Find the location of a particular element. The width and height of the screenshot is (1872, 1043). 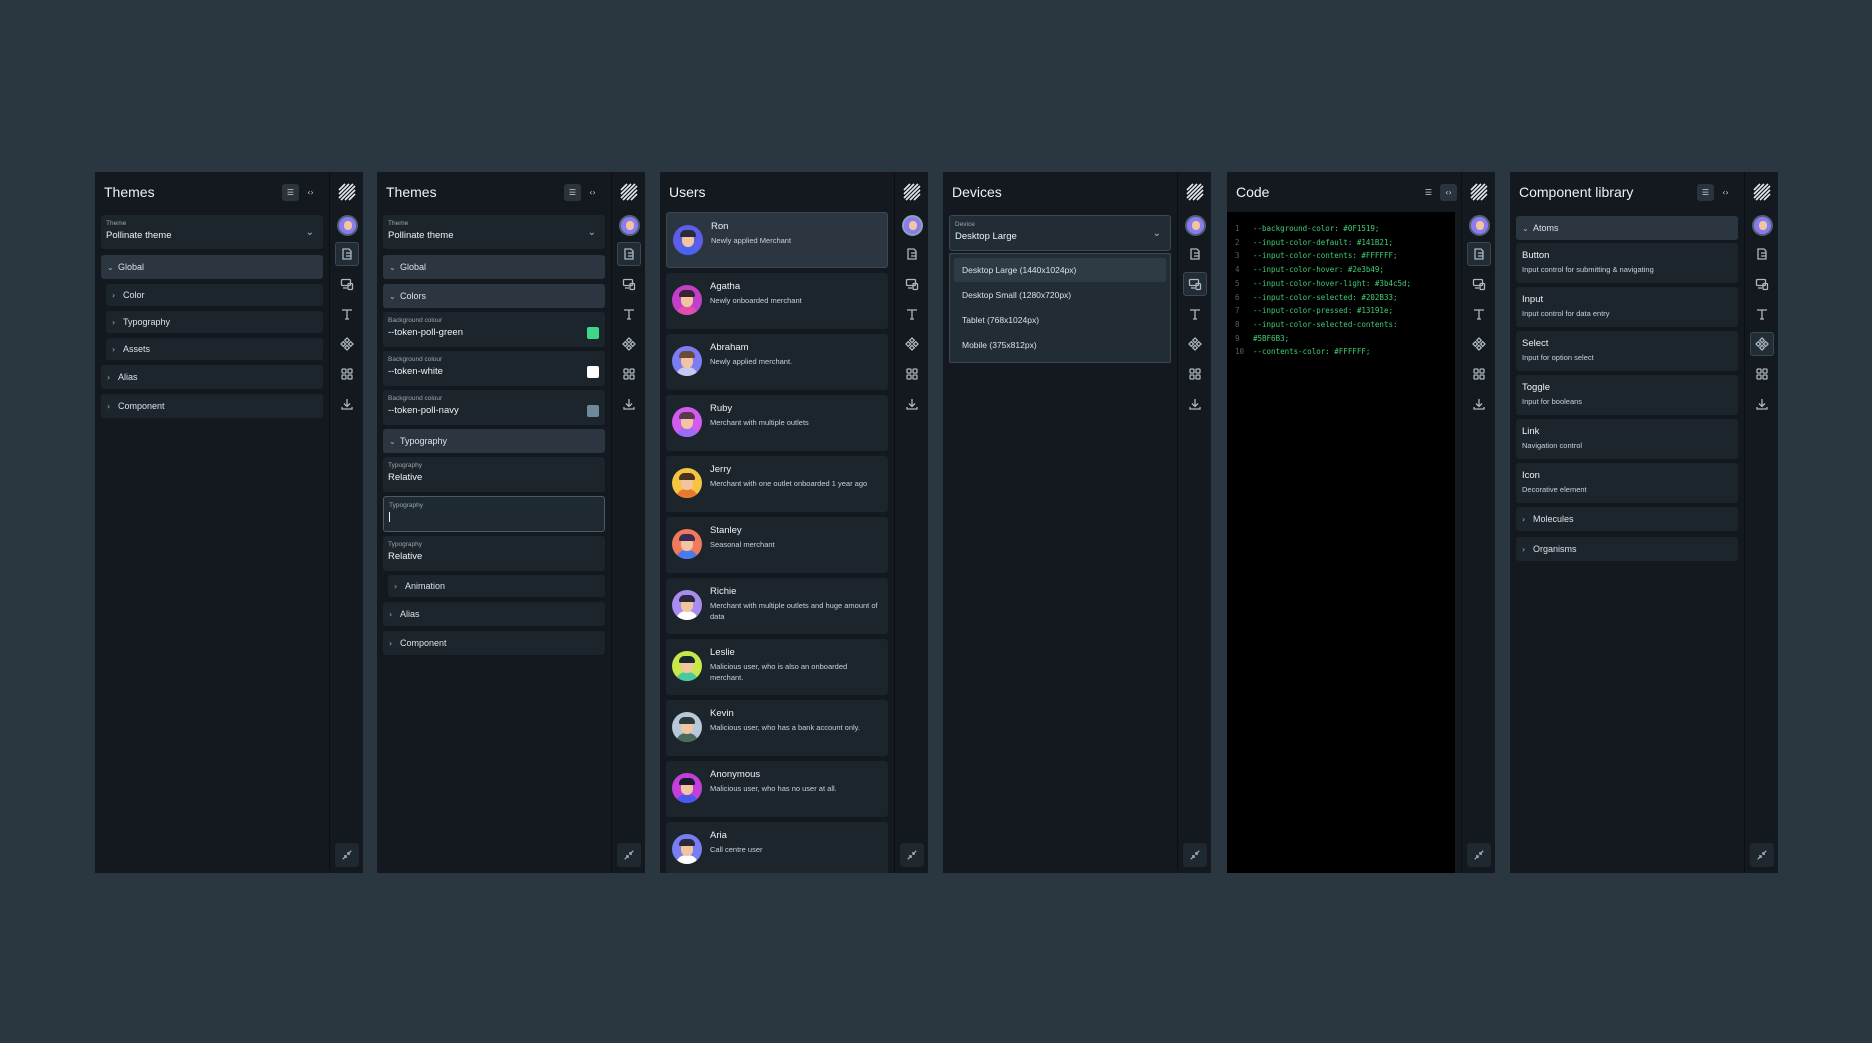

device-option: Desktop Large (1440x1024px) is located at coordinates (1060, 270).